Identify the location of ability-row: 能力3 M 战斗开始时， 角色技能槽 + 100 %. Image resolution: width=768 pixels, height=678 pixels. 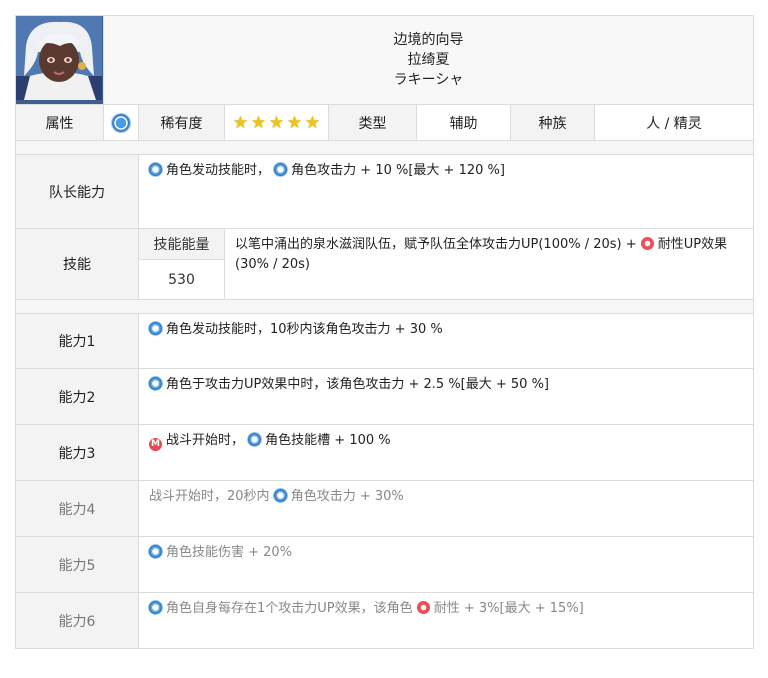
(385, 452).